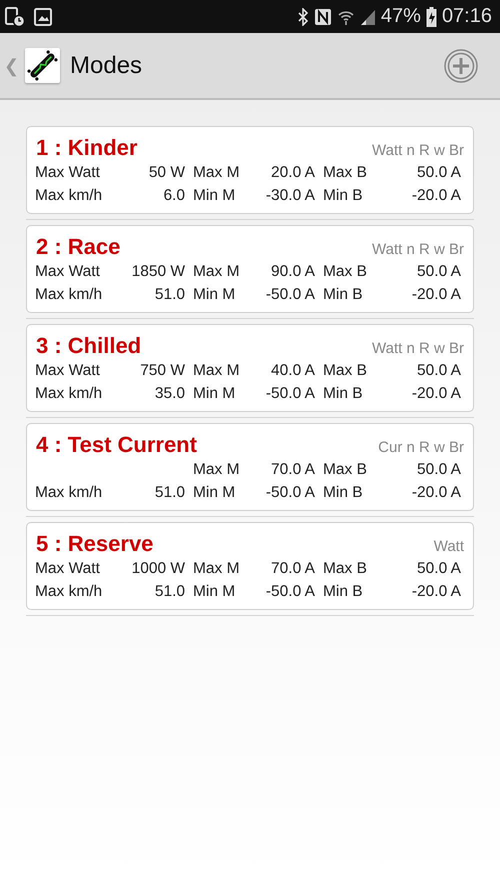  I want to click on screen-timer-icon, so click(15, 17).